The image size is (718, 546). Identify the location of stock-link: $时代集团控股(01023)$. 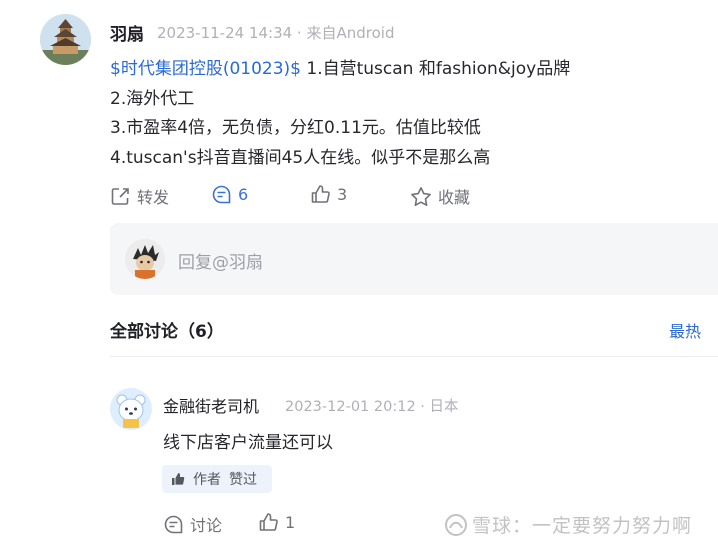
(205, 69).